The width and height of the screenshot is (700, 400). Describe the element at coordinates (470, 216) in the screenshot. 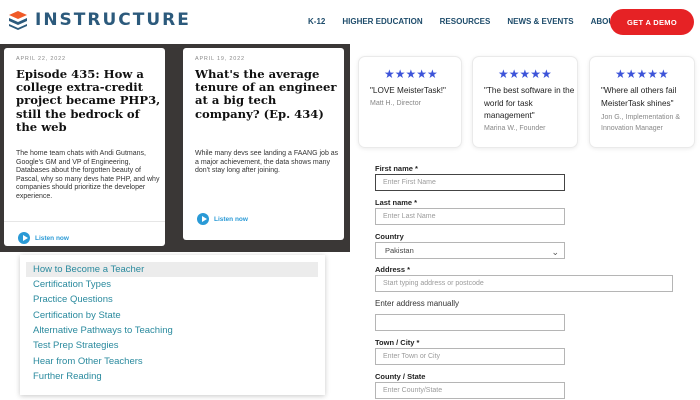

I see `last-name-field: Enter Last Name` at that location.